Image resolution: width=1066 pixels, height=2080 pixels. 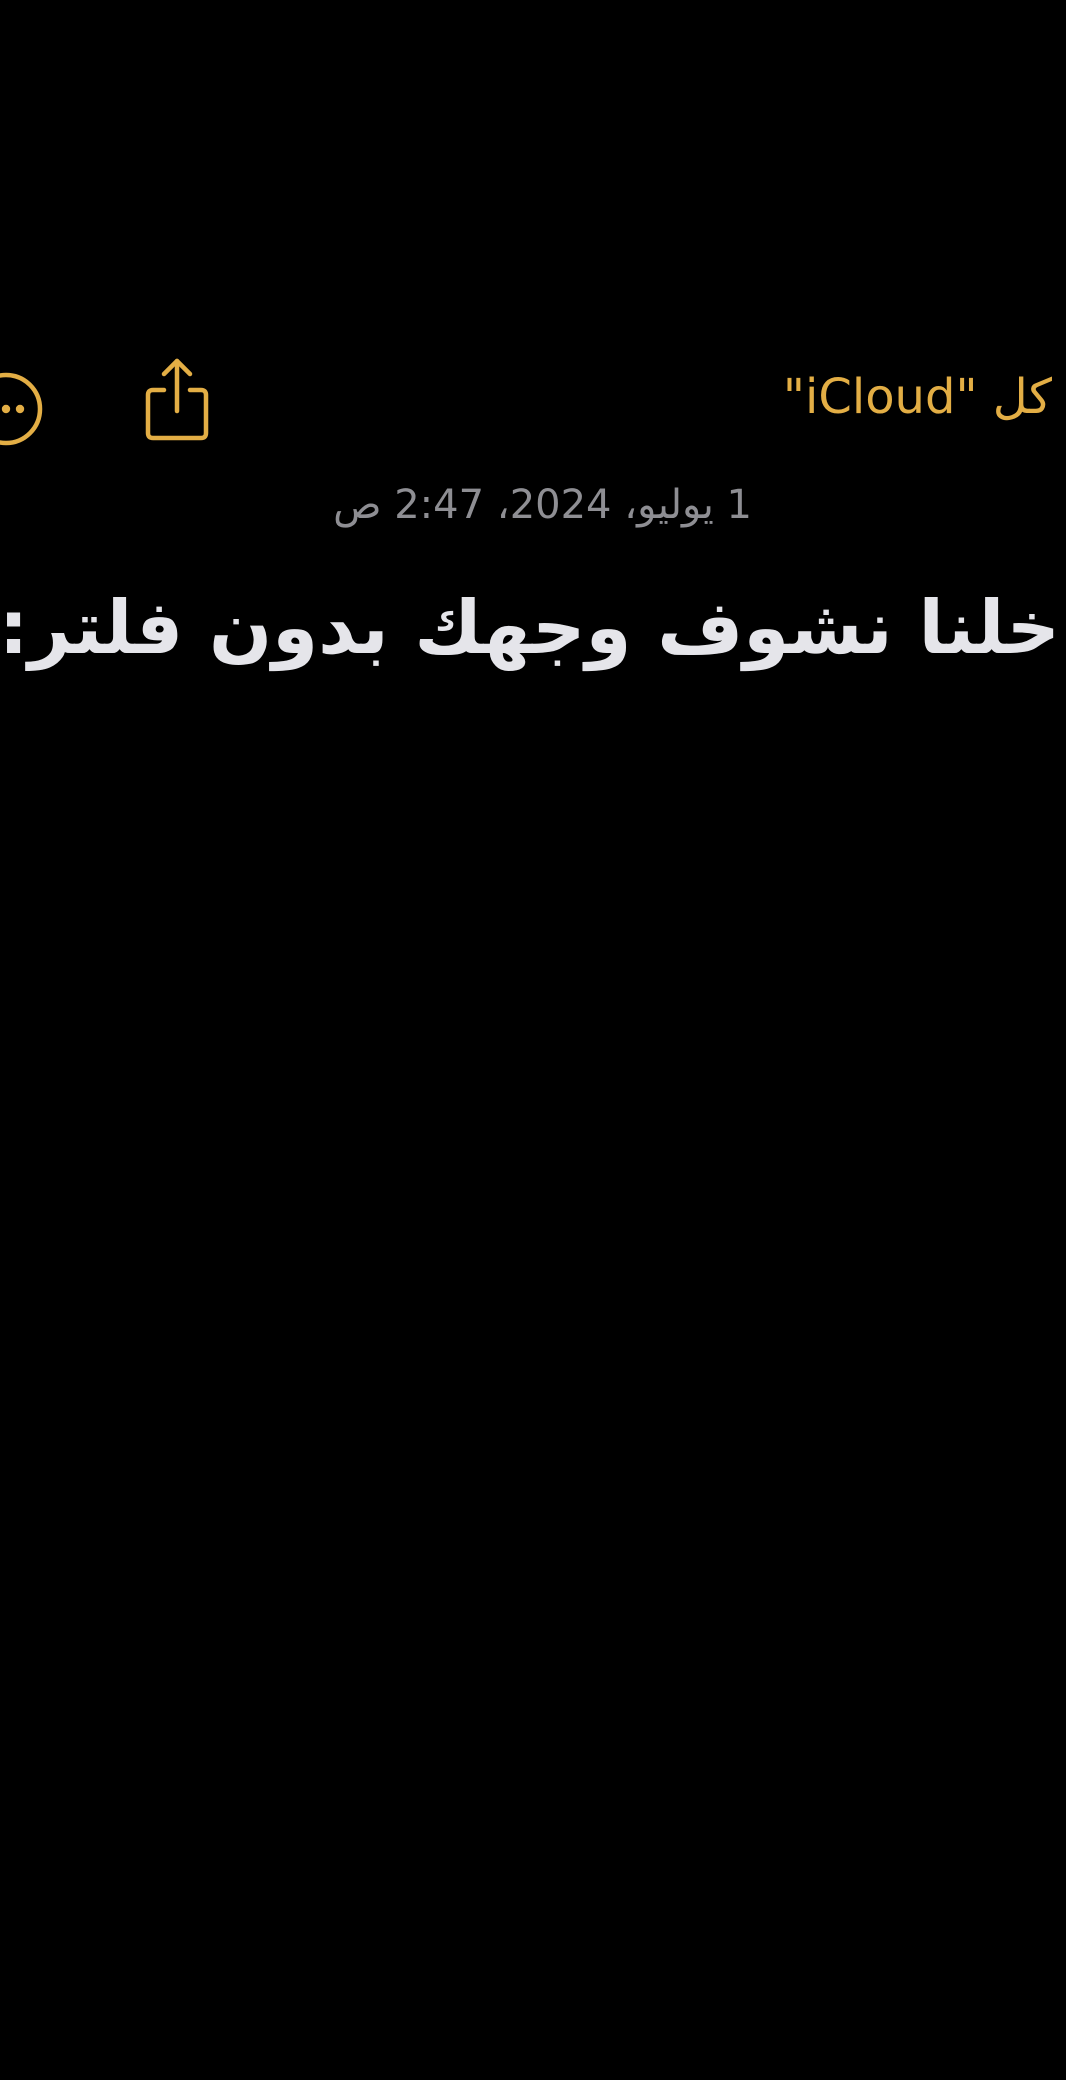 I want to click on navigation-bar: كل "iCloud", so click(x=533, y=400).